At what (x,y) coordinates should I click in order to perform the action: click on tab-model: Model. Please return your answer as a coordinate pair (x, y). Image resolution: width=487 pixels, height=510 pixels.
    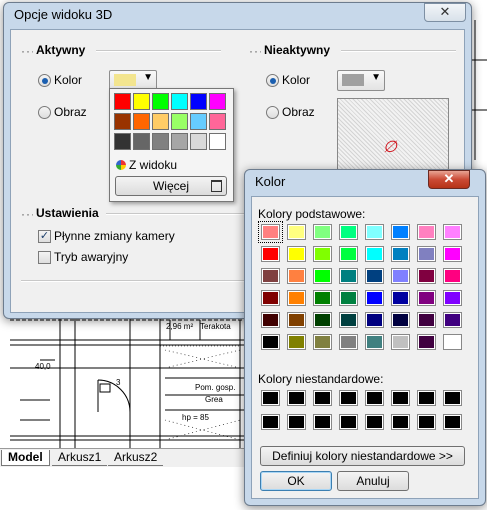
    Looking at the image, I should click on (25, 458).